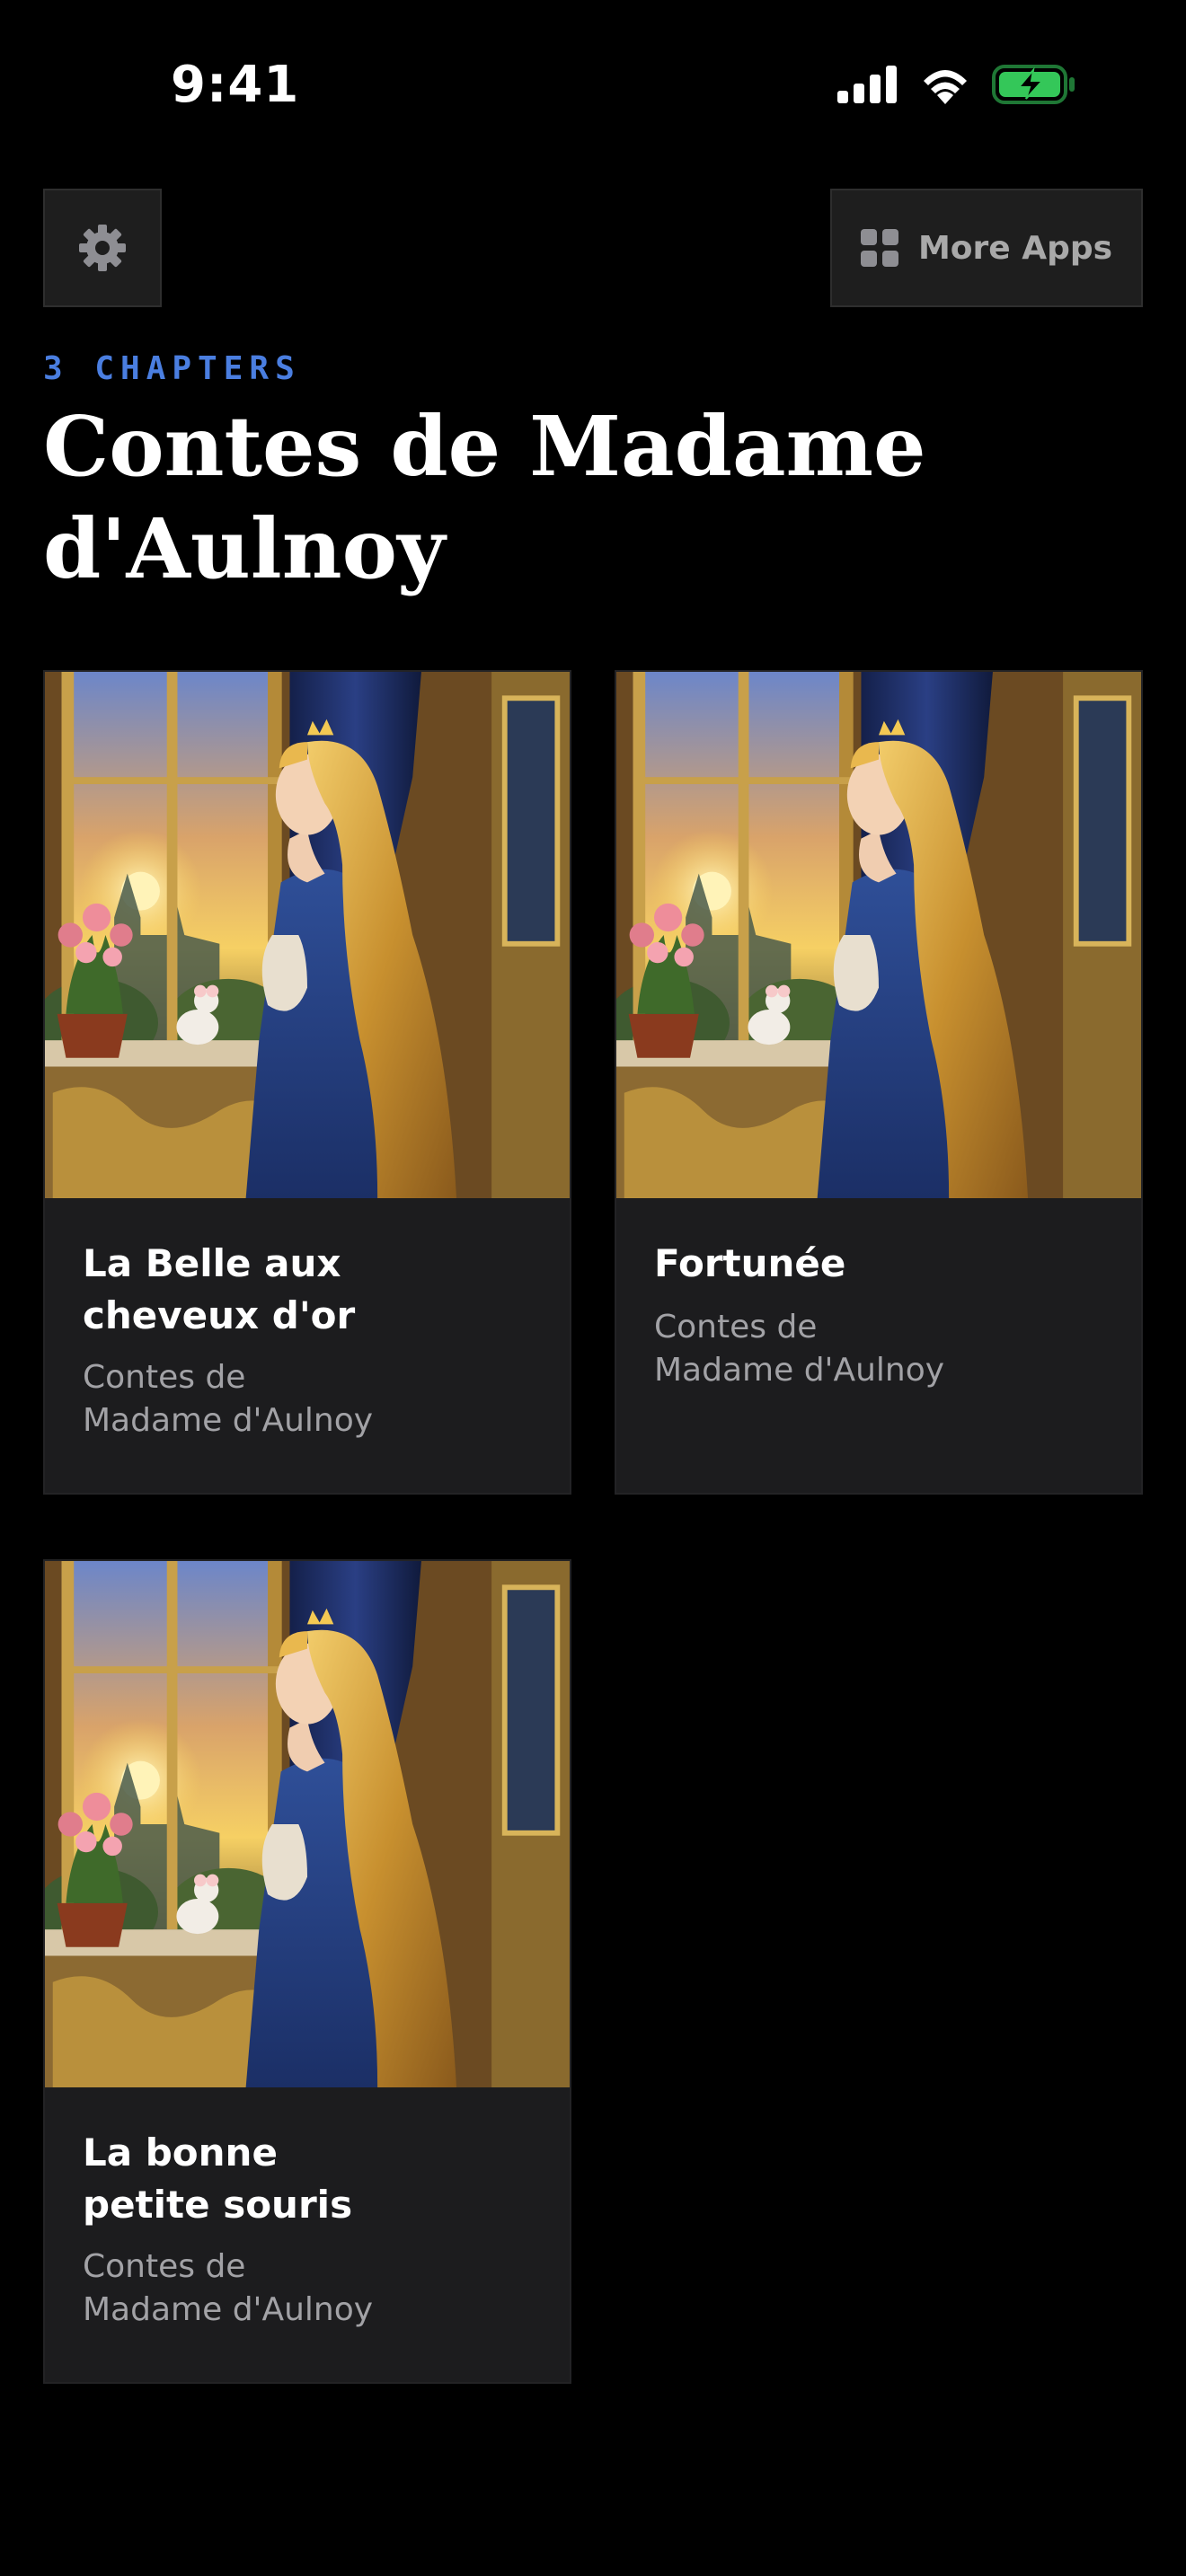 Image resolution: width=1186 pixels, height=2576 pixels. Describe the element at coordinates (750, 1263) in the screenshot. I see `chapter-title: Fortunée` at that location.